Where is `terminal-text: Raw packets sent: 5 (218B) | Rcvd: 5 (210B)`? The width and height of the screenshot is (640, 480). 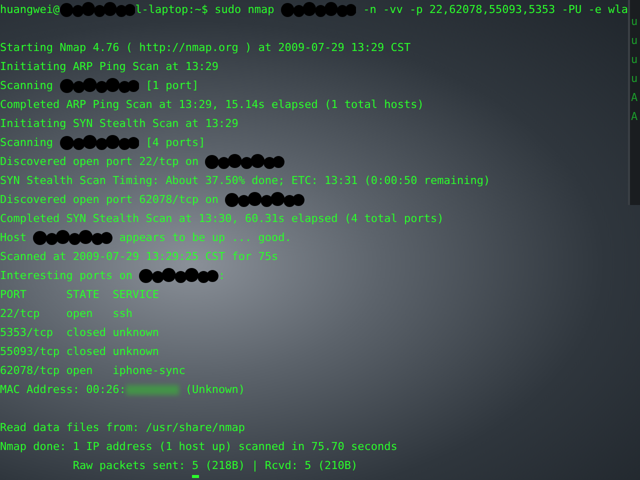
terminal-text: Raw packets sent: 5 (218B) | Rcvd: 5 (210B) is located at coordinates (215, 466).